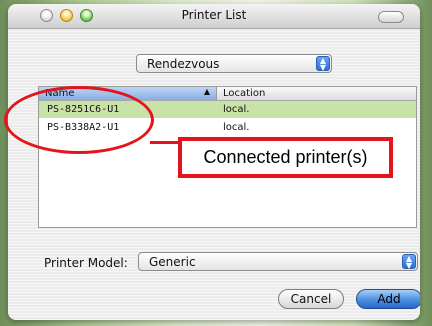 The width and height of the screenshot is (432, 326). What do you see at coordinates (183, 64) in the screenshot?
I see `source-popup-value: Rendezvous` at bounding box center [183, 64].